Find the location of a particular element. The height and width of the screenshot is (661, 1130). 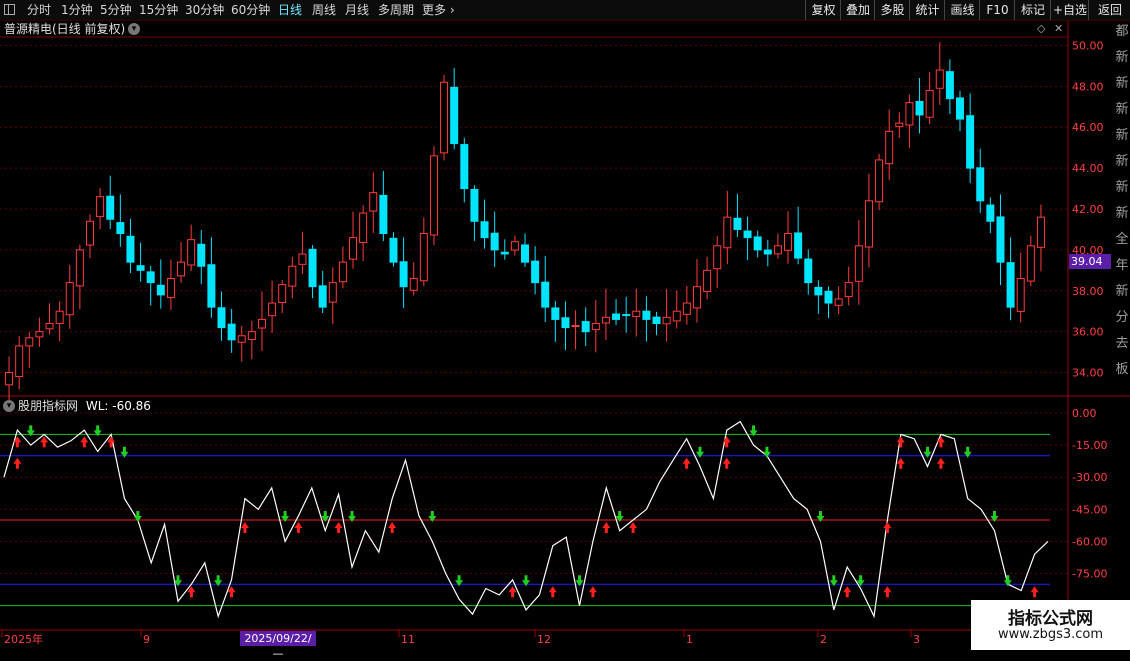

time-tick-label: 9 is located at coordinates (146, 639).